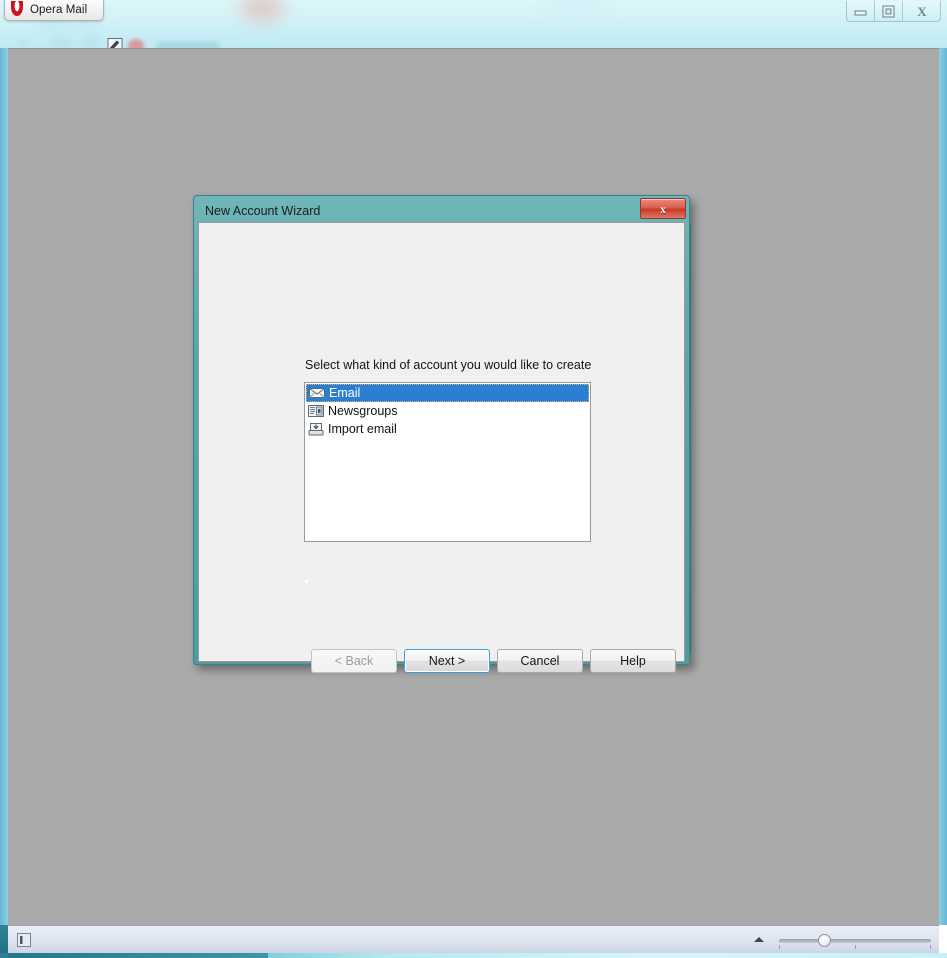 This screenshot has width=947, height=958. I want to click on newspaper-icon, so click(316, 411).